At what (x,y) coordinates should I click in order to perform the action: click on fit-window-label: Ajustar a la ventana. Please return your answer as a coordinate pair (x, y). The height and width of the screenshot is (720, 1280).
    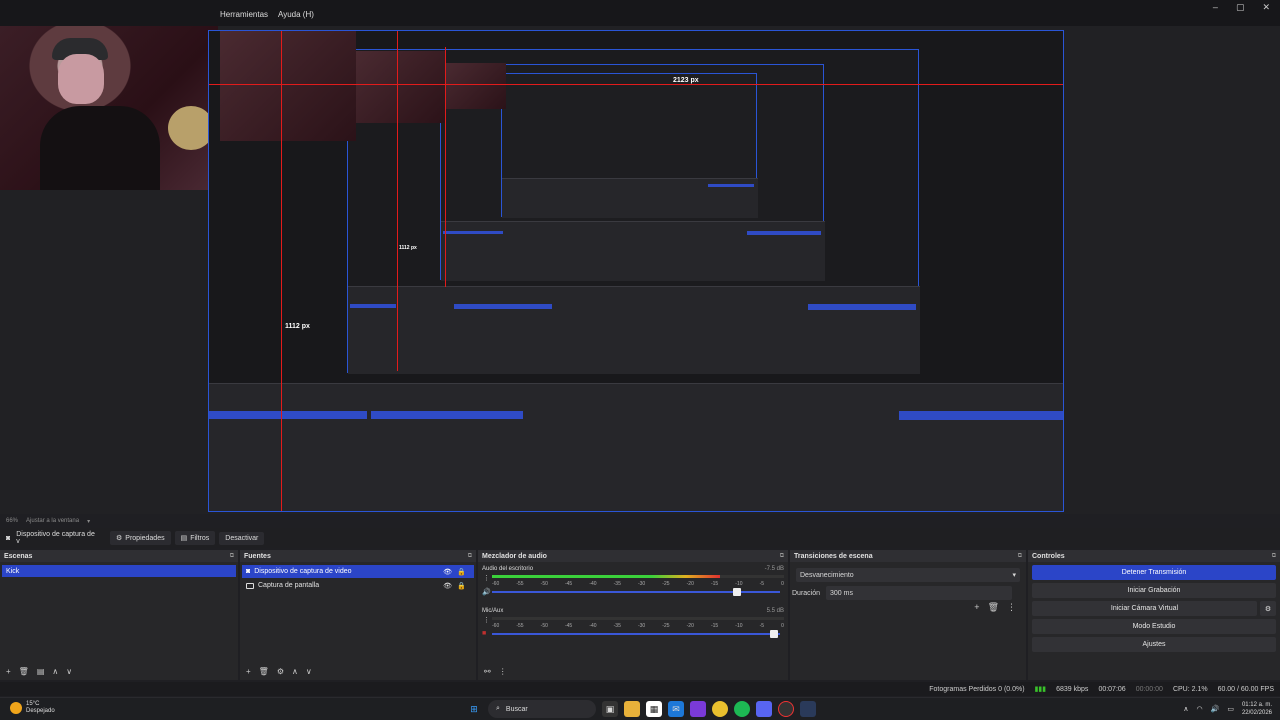
    Looking at the image, I should click on (52, 521).